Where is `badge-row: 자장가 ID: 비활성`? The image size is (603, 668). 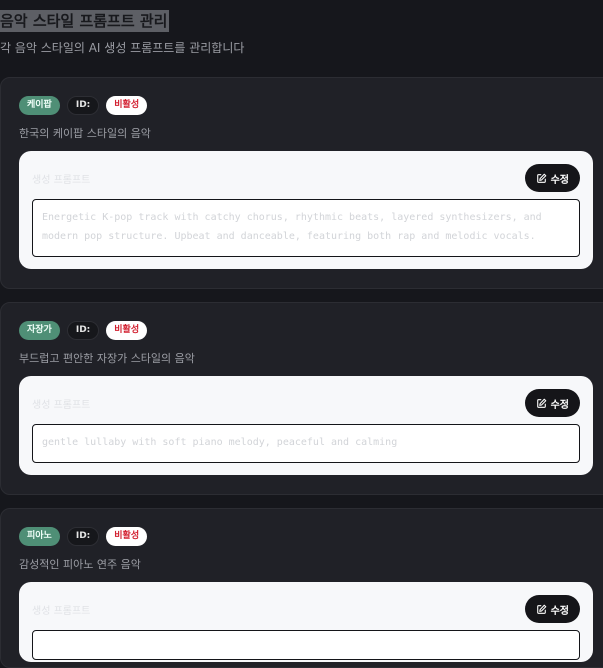
badge-row: 자장가 ID: 비활성 is located at coordinates (83, 330).